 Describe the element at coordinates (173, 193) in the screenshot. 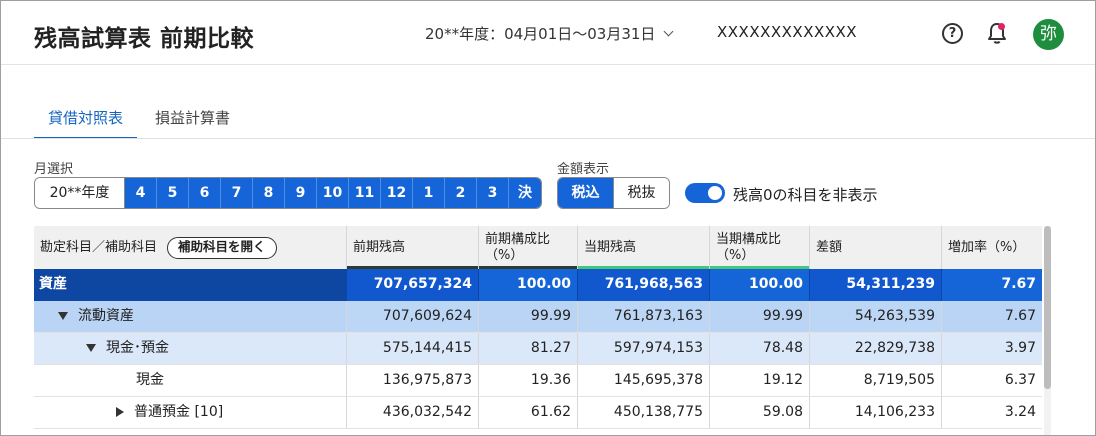

I see `month-button: 5` at that location.